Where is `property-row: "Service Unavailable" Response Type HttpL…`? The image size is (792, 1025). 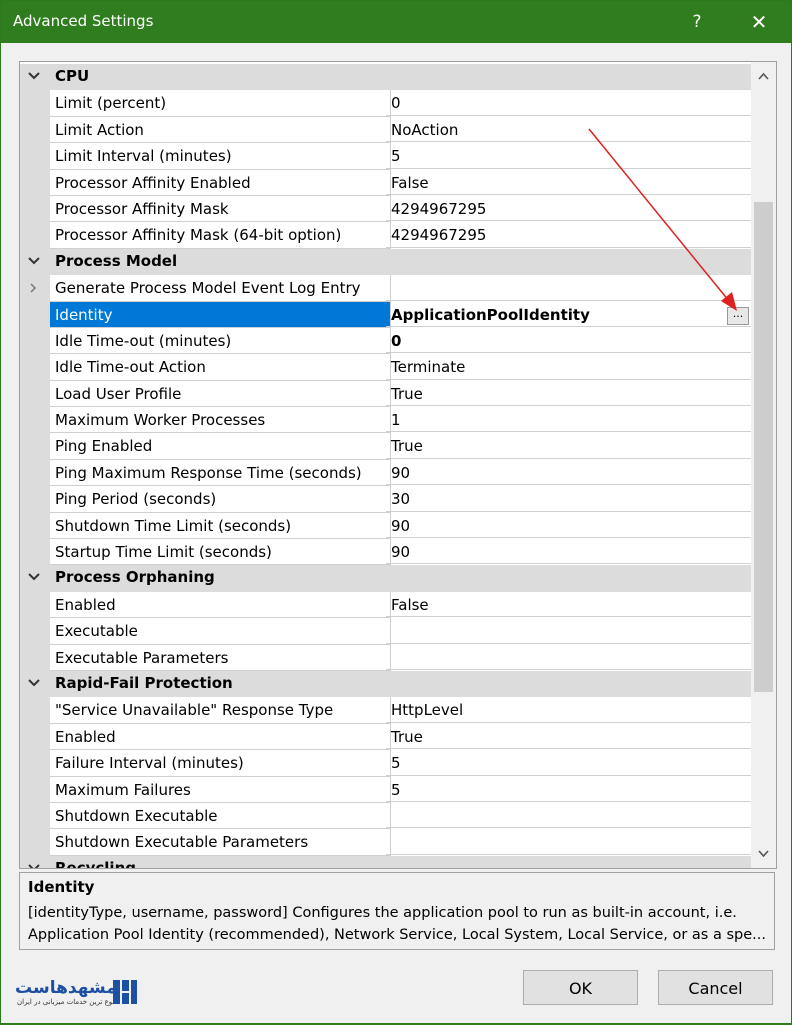
property-row: "Service Unavailable" Response Type HttpL… is located at coordinates (385, 710).